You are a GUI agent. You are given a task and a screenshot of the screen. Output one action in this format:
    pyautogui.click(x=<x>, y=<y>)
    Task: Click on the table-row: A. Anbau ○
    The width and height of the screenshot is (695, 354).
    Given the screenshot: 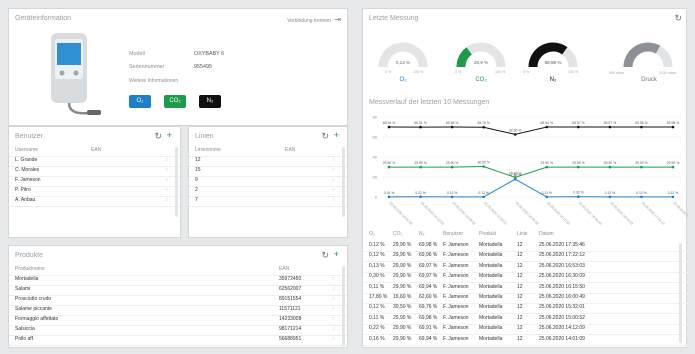 What is the action you would take?
    pyautogui.click(x=94, y=202)
    